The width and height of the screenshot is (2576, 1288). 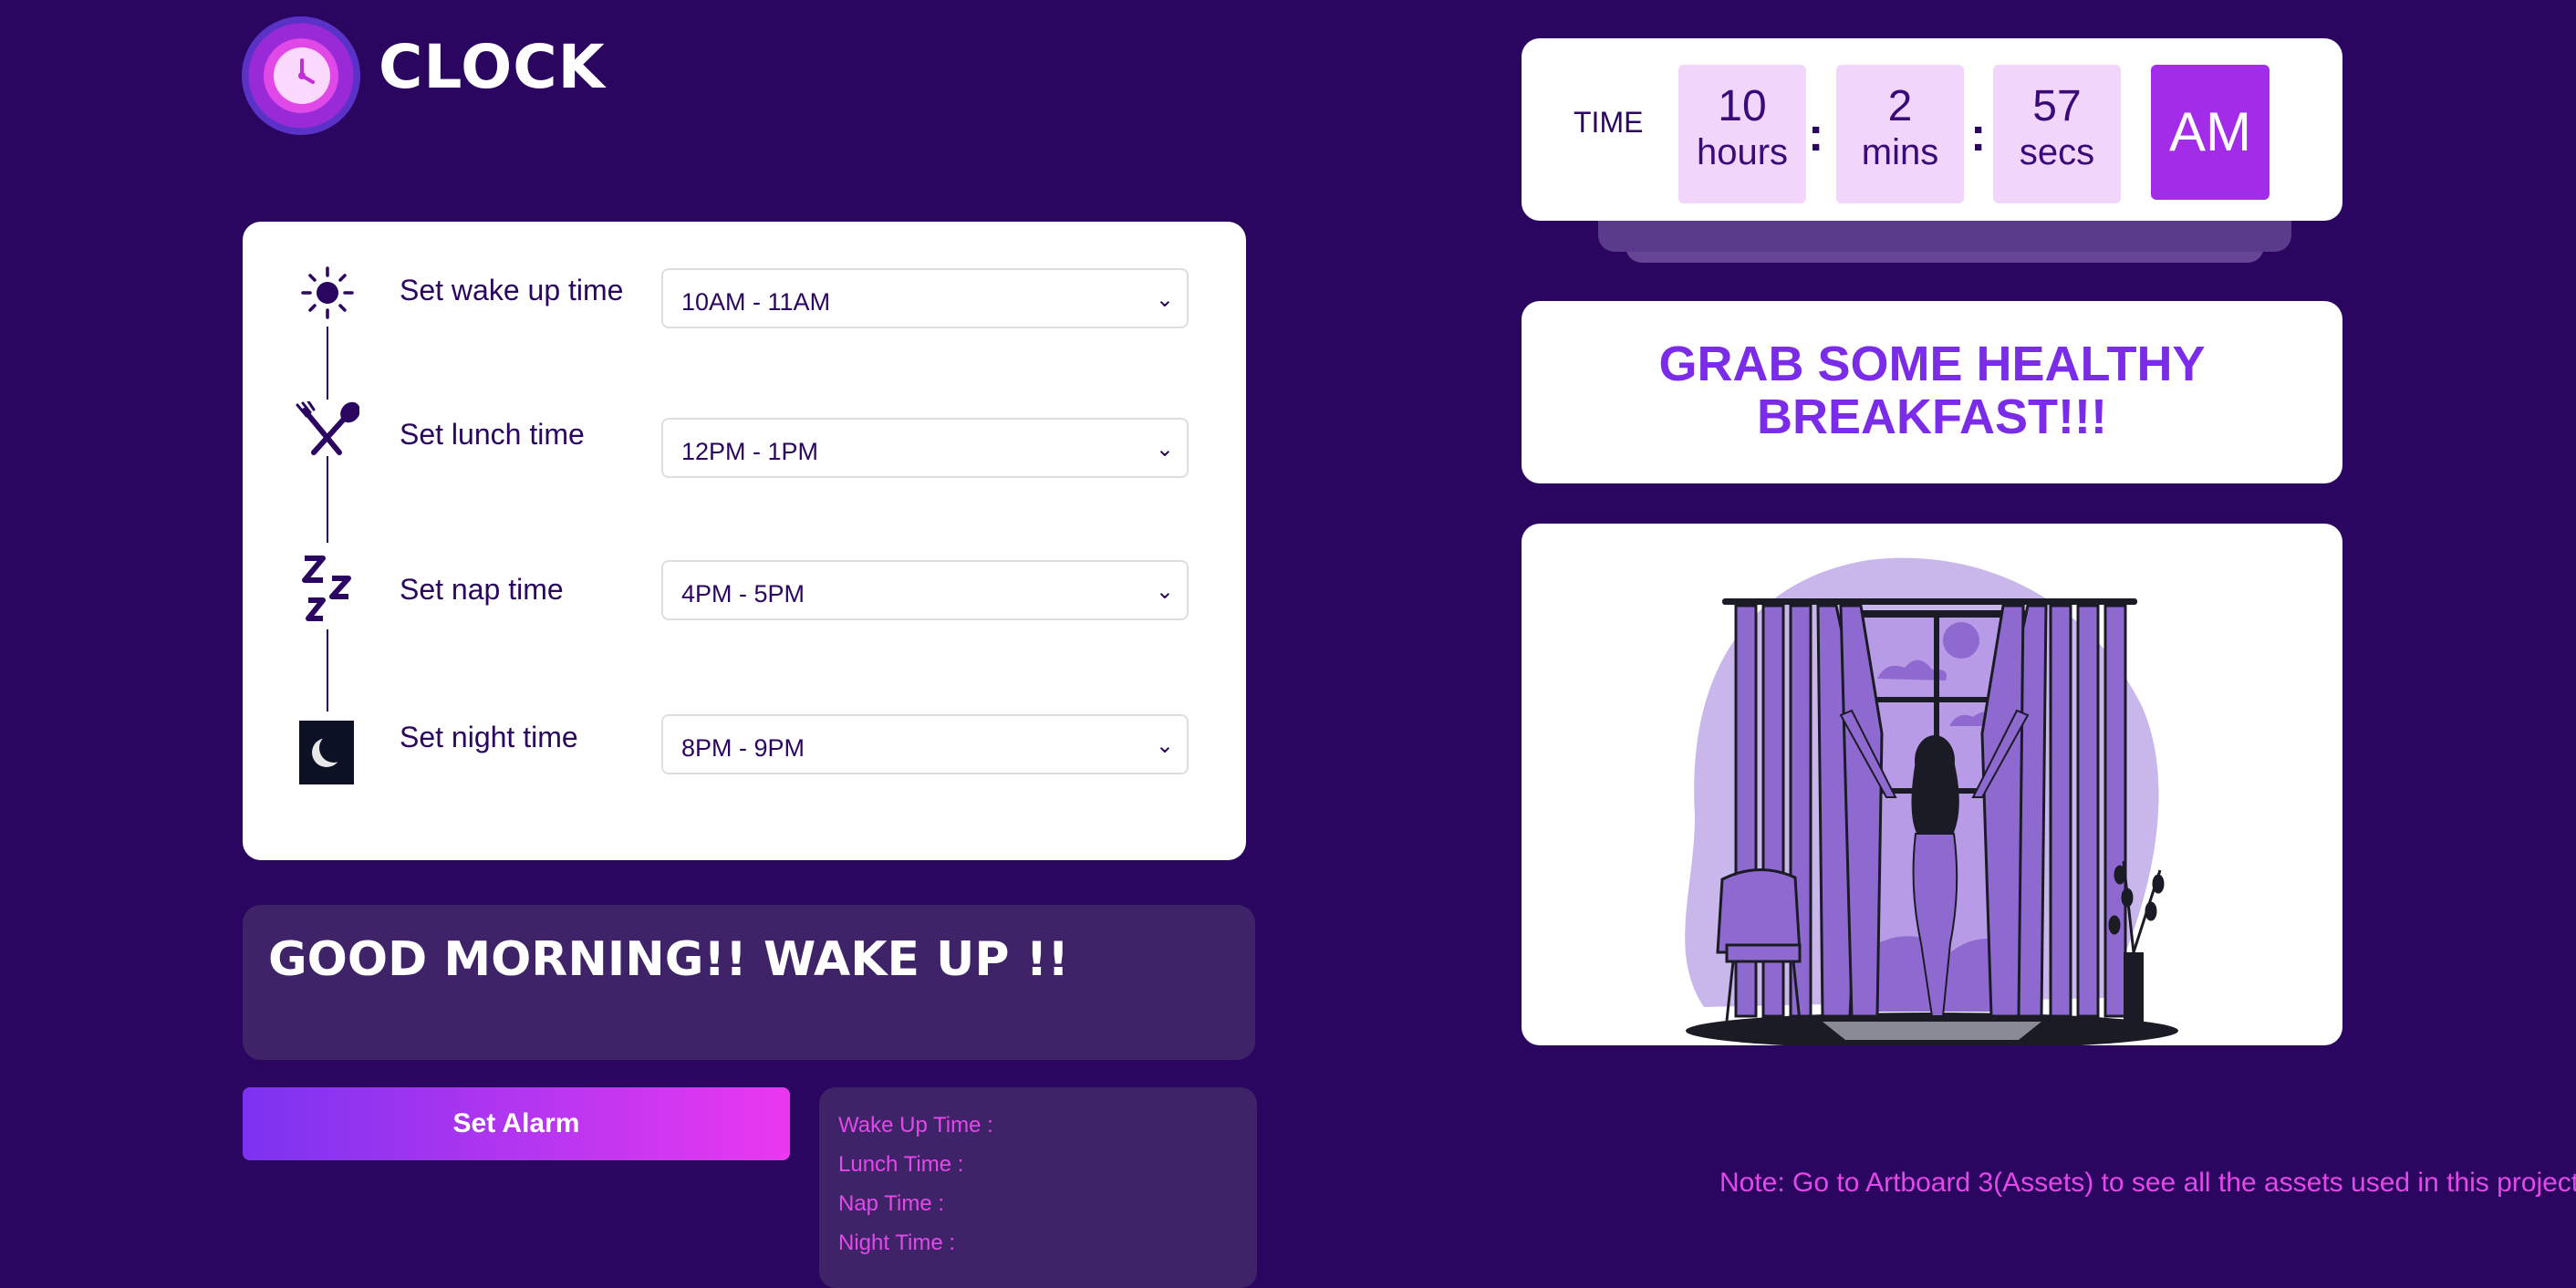 I want to click on wake-time-value: 10AM - 11AM, so click(x=756, y=302).